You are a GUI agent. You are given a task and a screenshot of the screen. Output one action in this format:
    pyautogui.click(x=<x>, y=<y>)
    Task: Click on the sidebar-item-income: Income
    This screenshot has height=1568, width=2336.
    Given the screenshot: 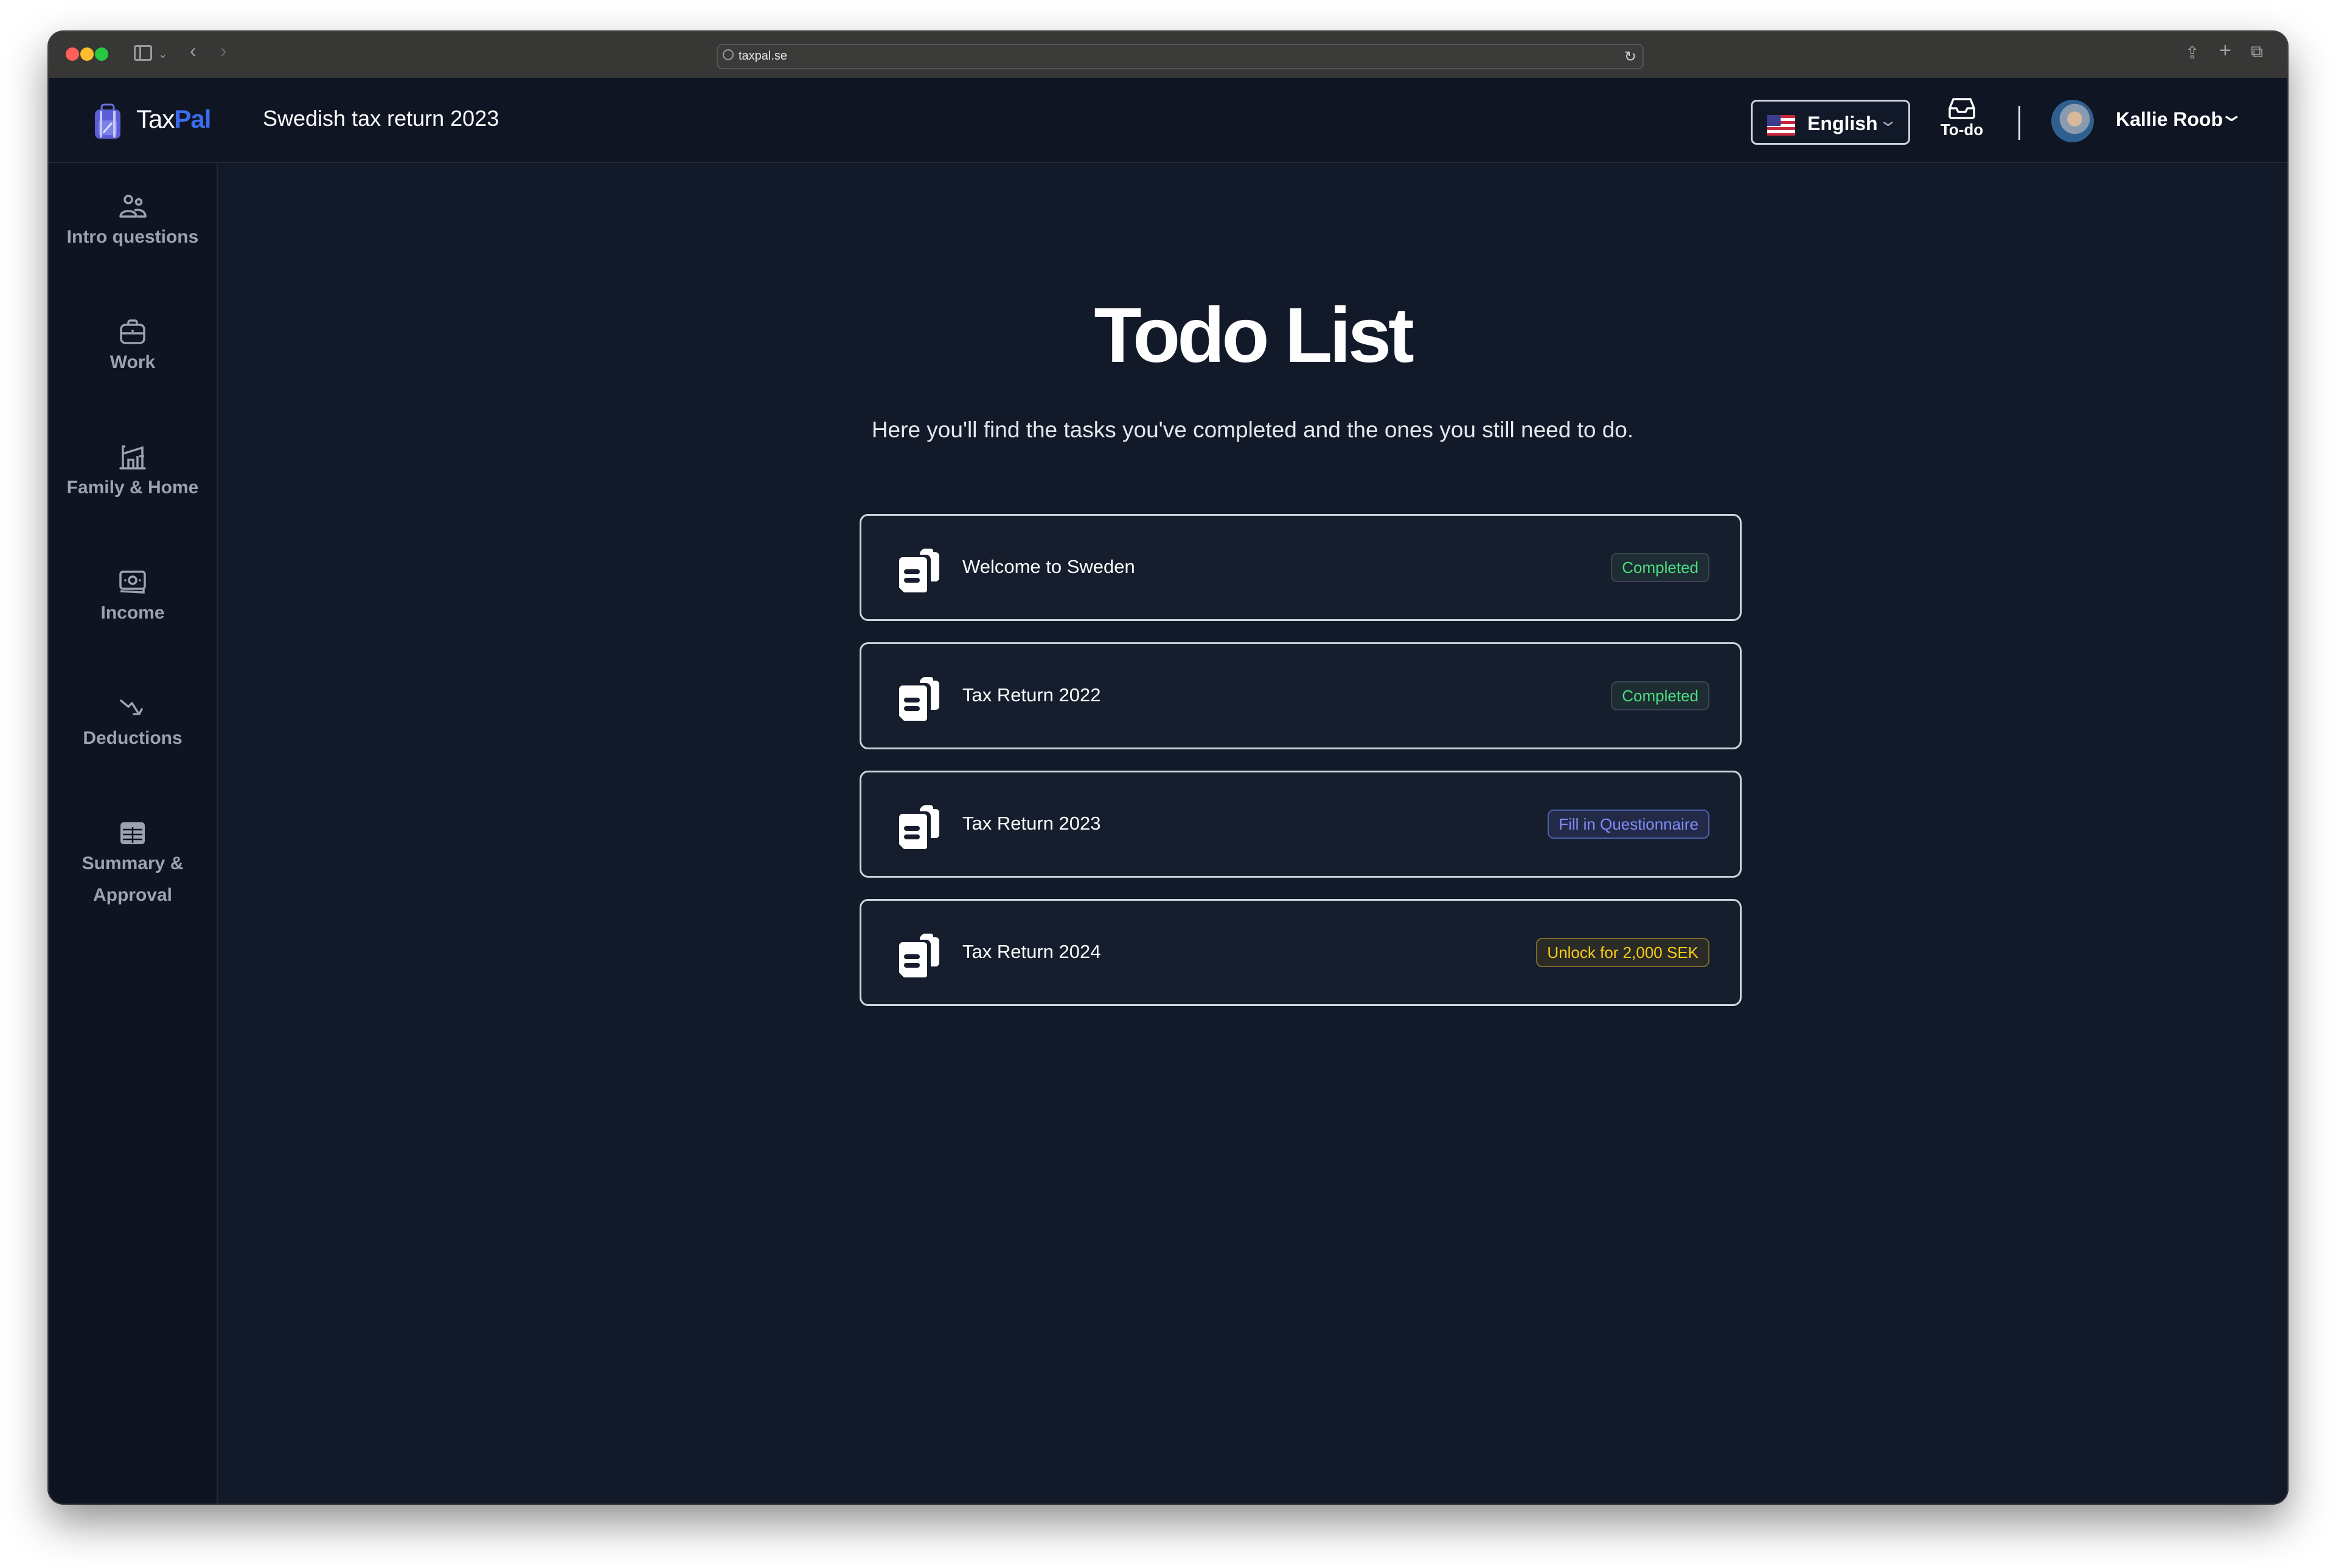 What is the action you would take?
    pyautogui.click(x=133, y=599)
    